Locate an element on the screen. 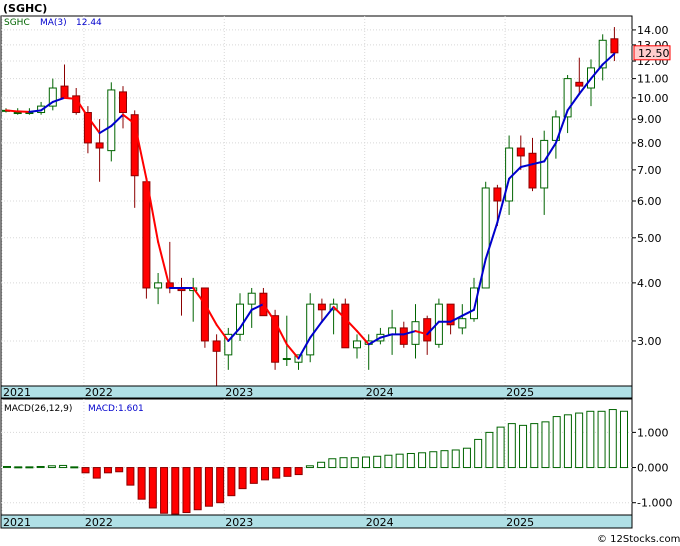 This screenshot has width=680, height=546. last-price-tag: 12.50 is located at coordinates (652, 53).